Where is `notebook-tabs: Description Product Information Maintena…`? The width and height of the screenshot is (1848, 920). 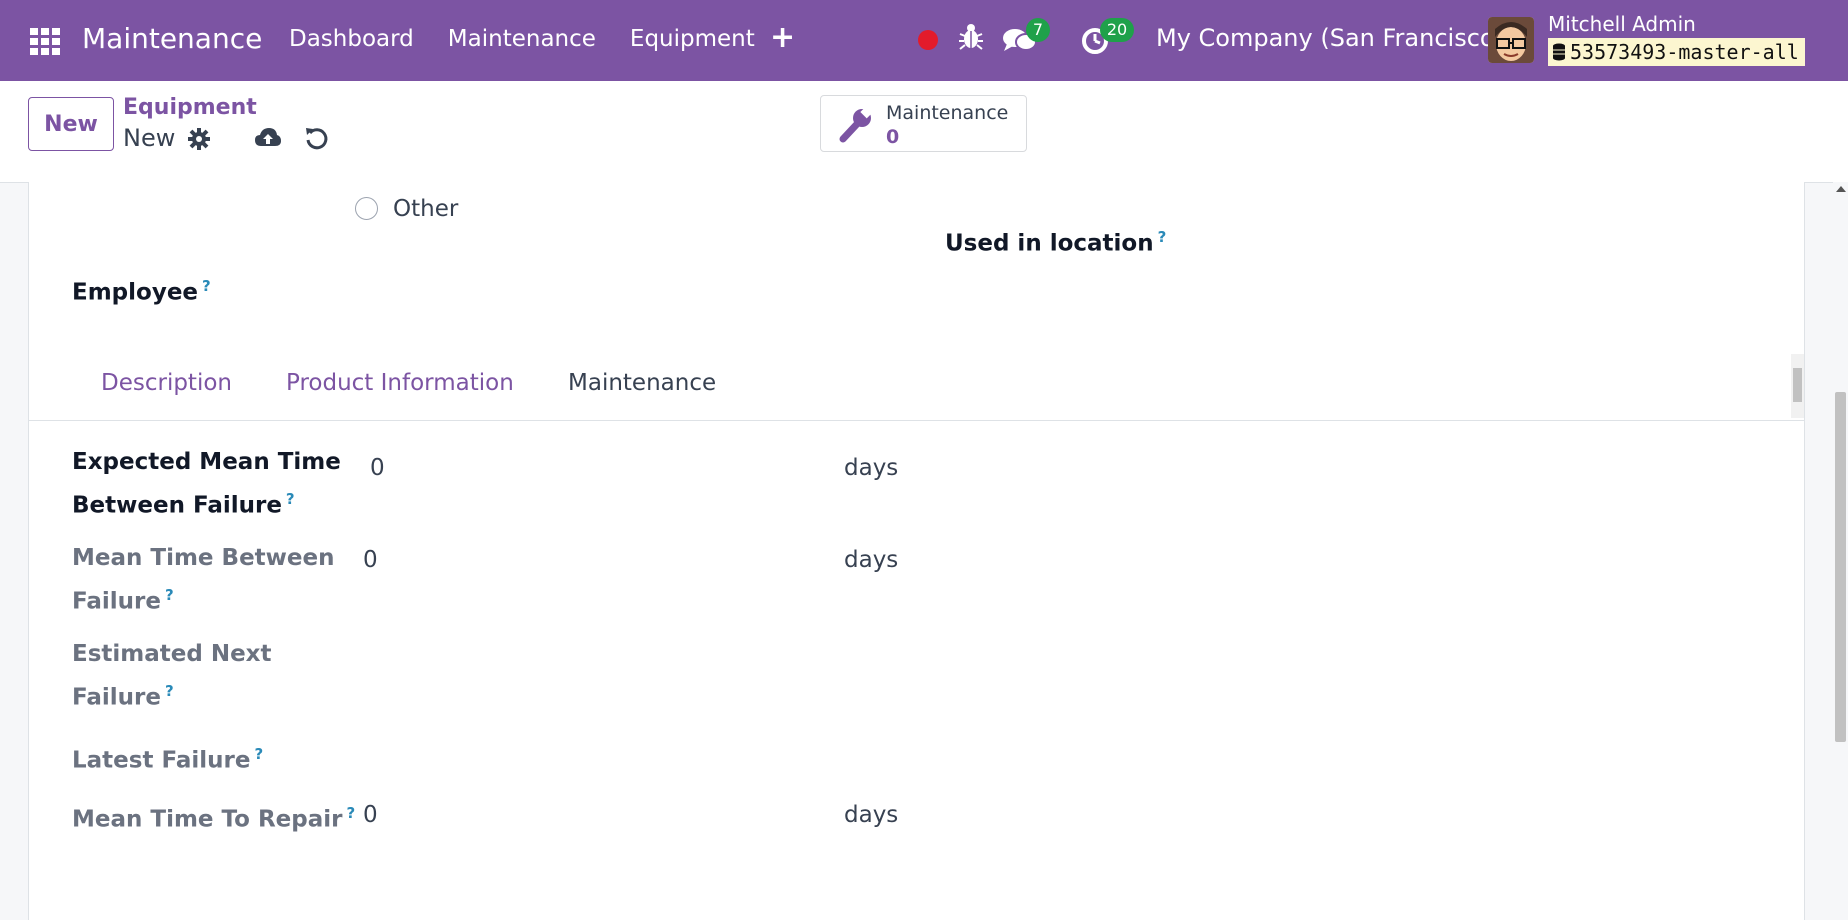 notebook-tabs: Description Product Information Maintena… is located at coordinates (916, 386).